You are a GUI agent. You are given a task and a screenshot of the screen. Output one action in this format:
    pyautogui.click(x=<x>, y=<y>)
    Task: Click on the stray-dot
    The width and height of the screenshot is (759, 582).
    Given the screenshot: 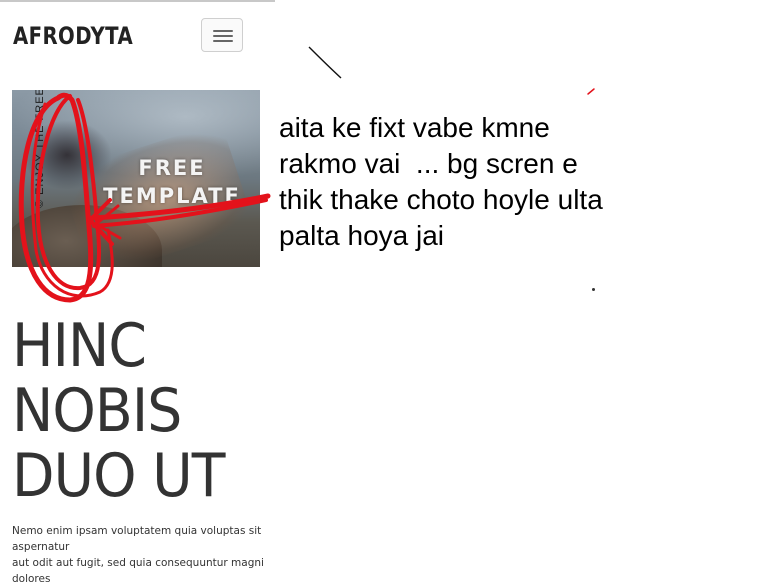 What is the action you would take?
    pyautogui.click(x=593, y=289)
    